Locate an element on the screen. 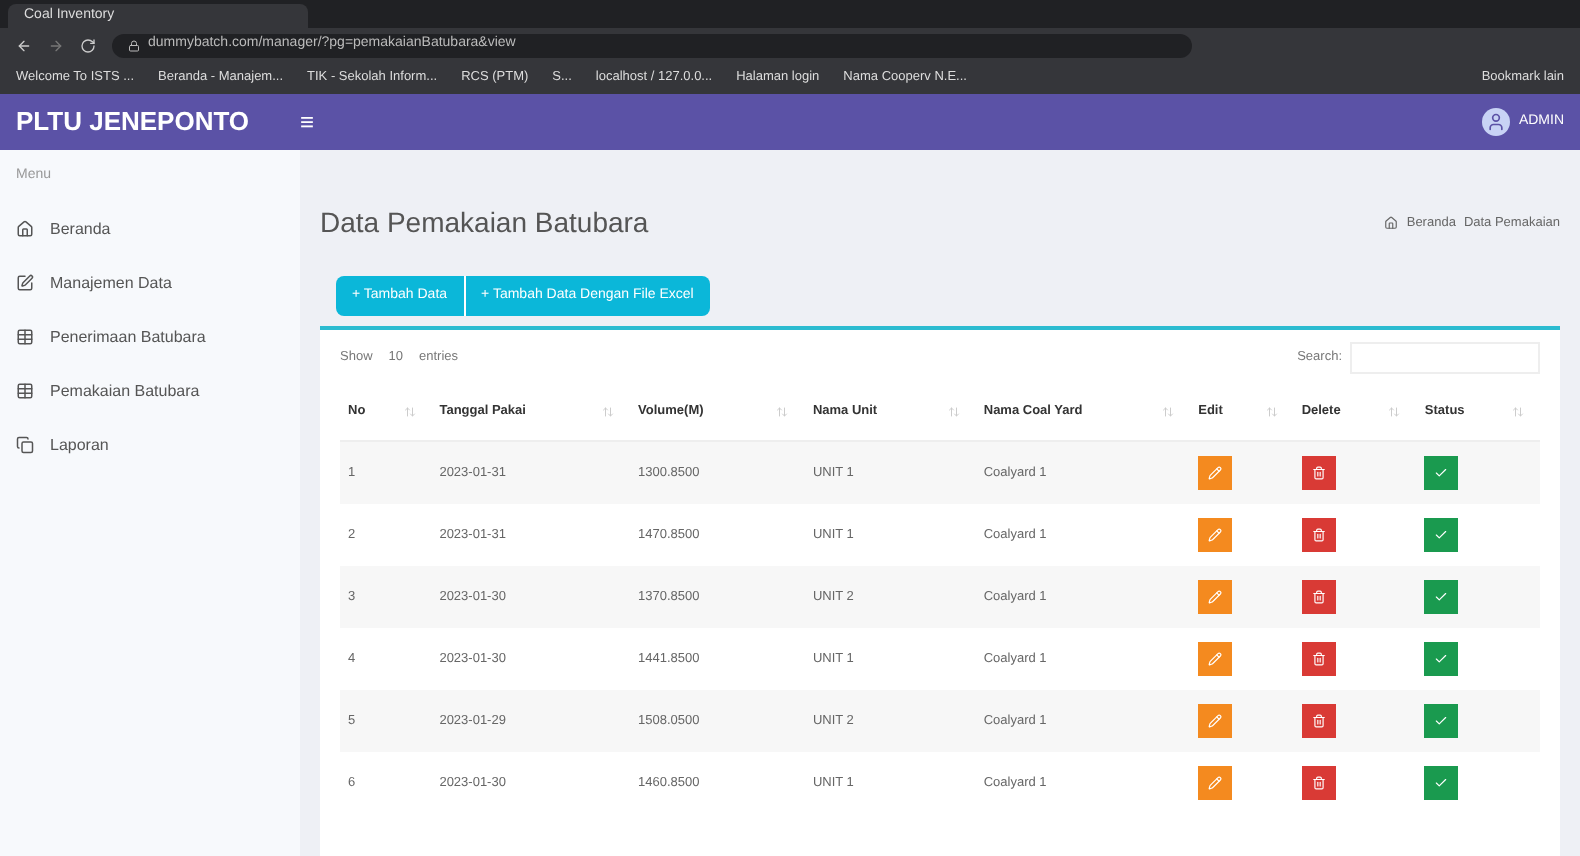 This screenshot has width=1580, height=856. brand-title: PLTU JENEPONTO is located at coordinates (133, 122).